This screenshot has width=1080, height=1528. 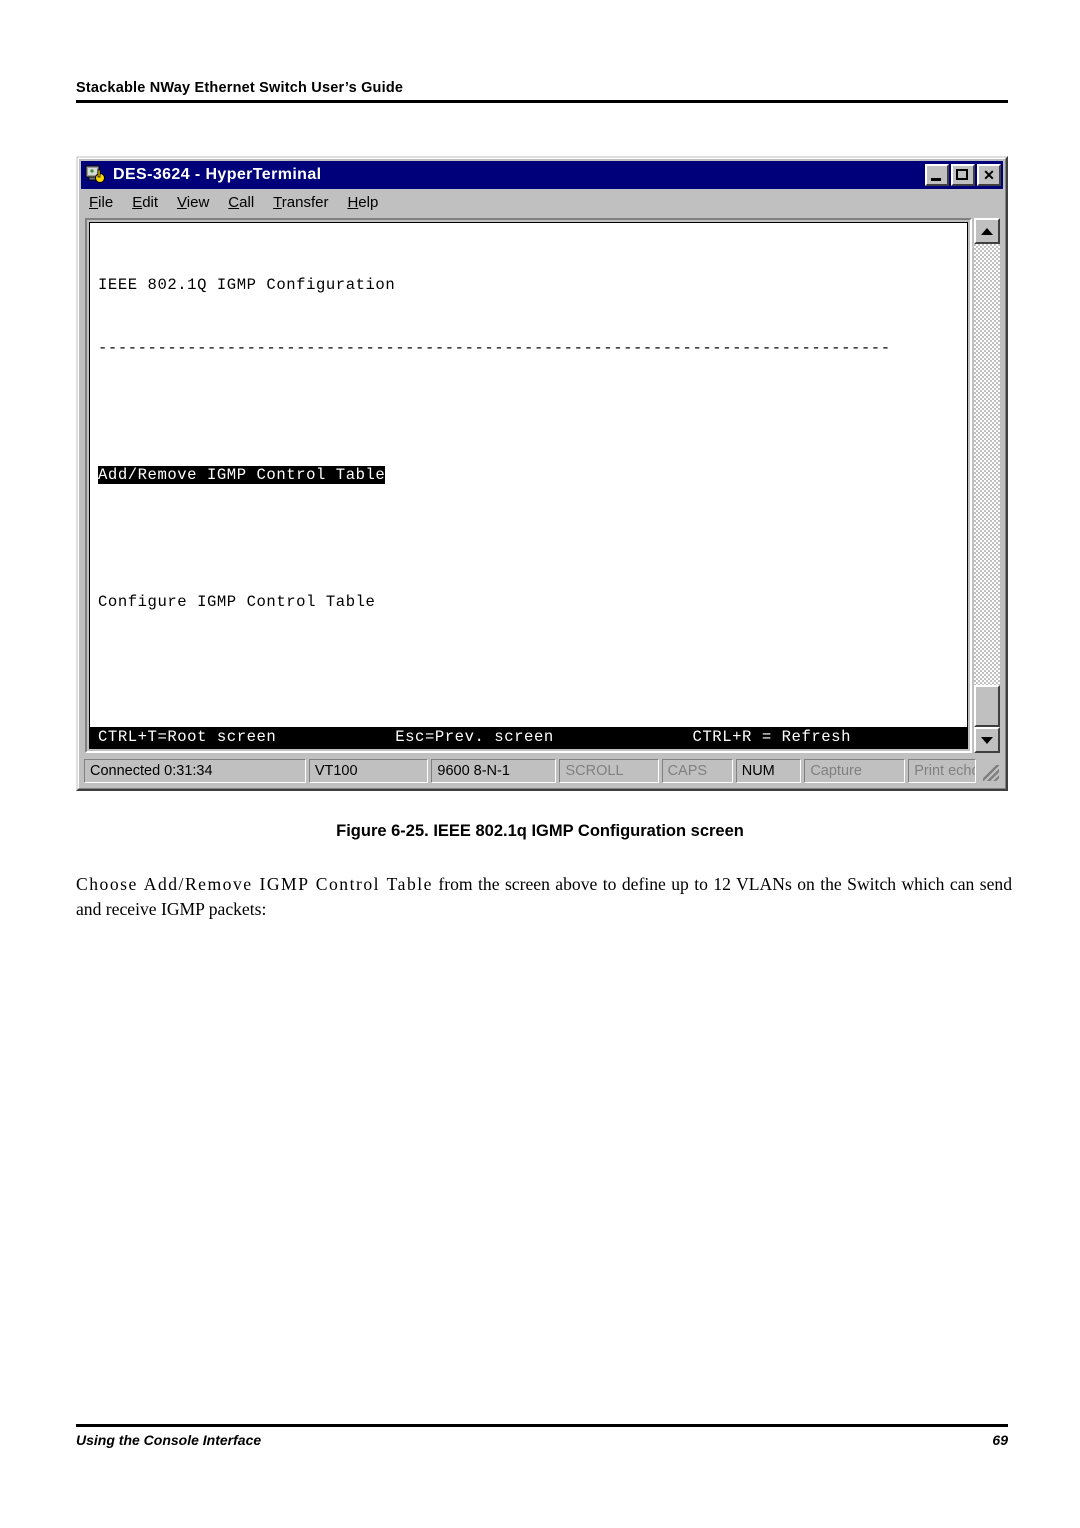 What do you see at coordinates (277, 202) in the screenshot?
I see `menu-mnemonic: T` at bounding box center [277, 202].